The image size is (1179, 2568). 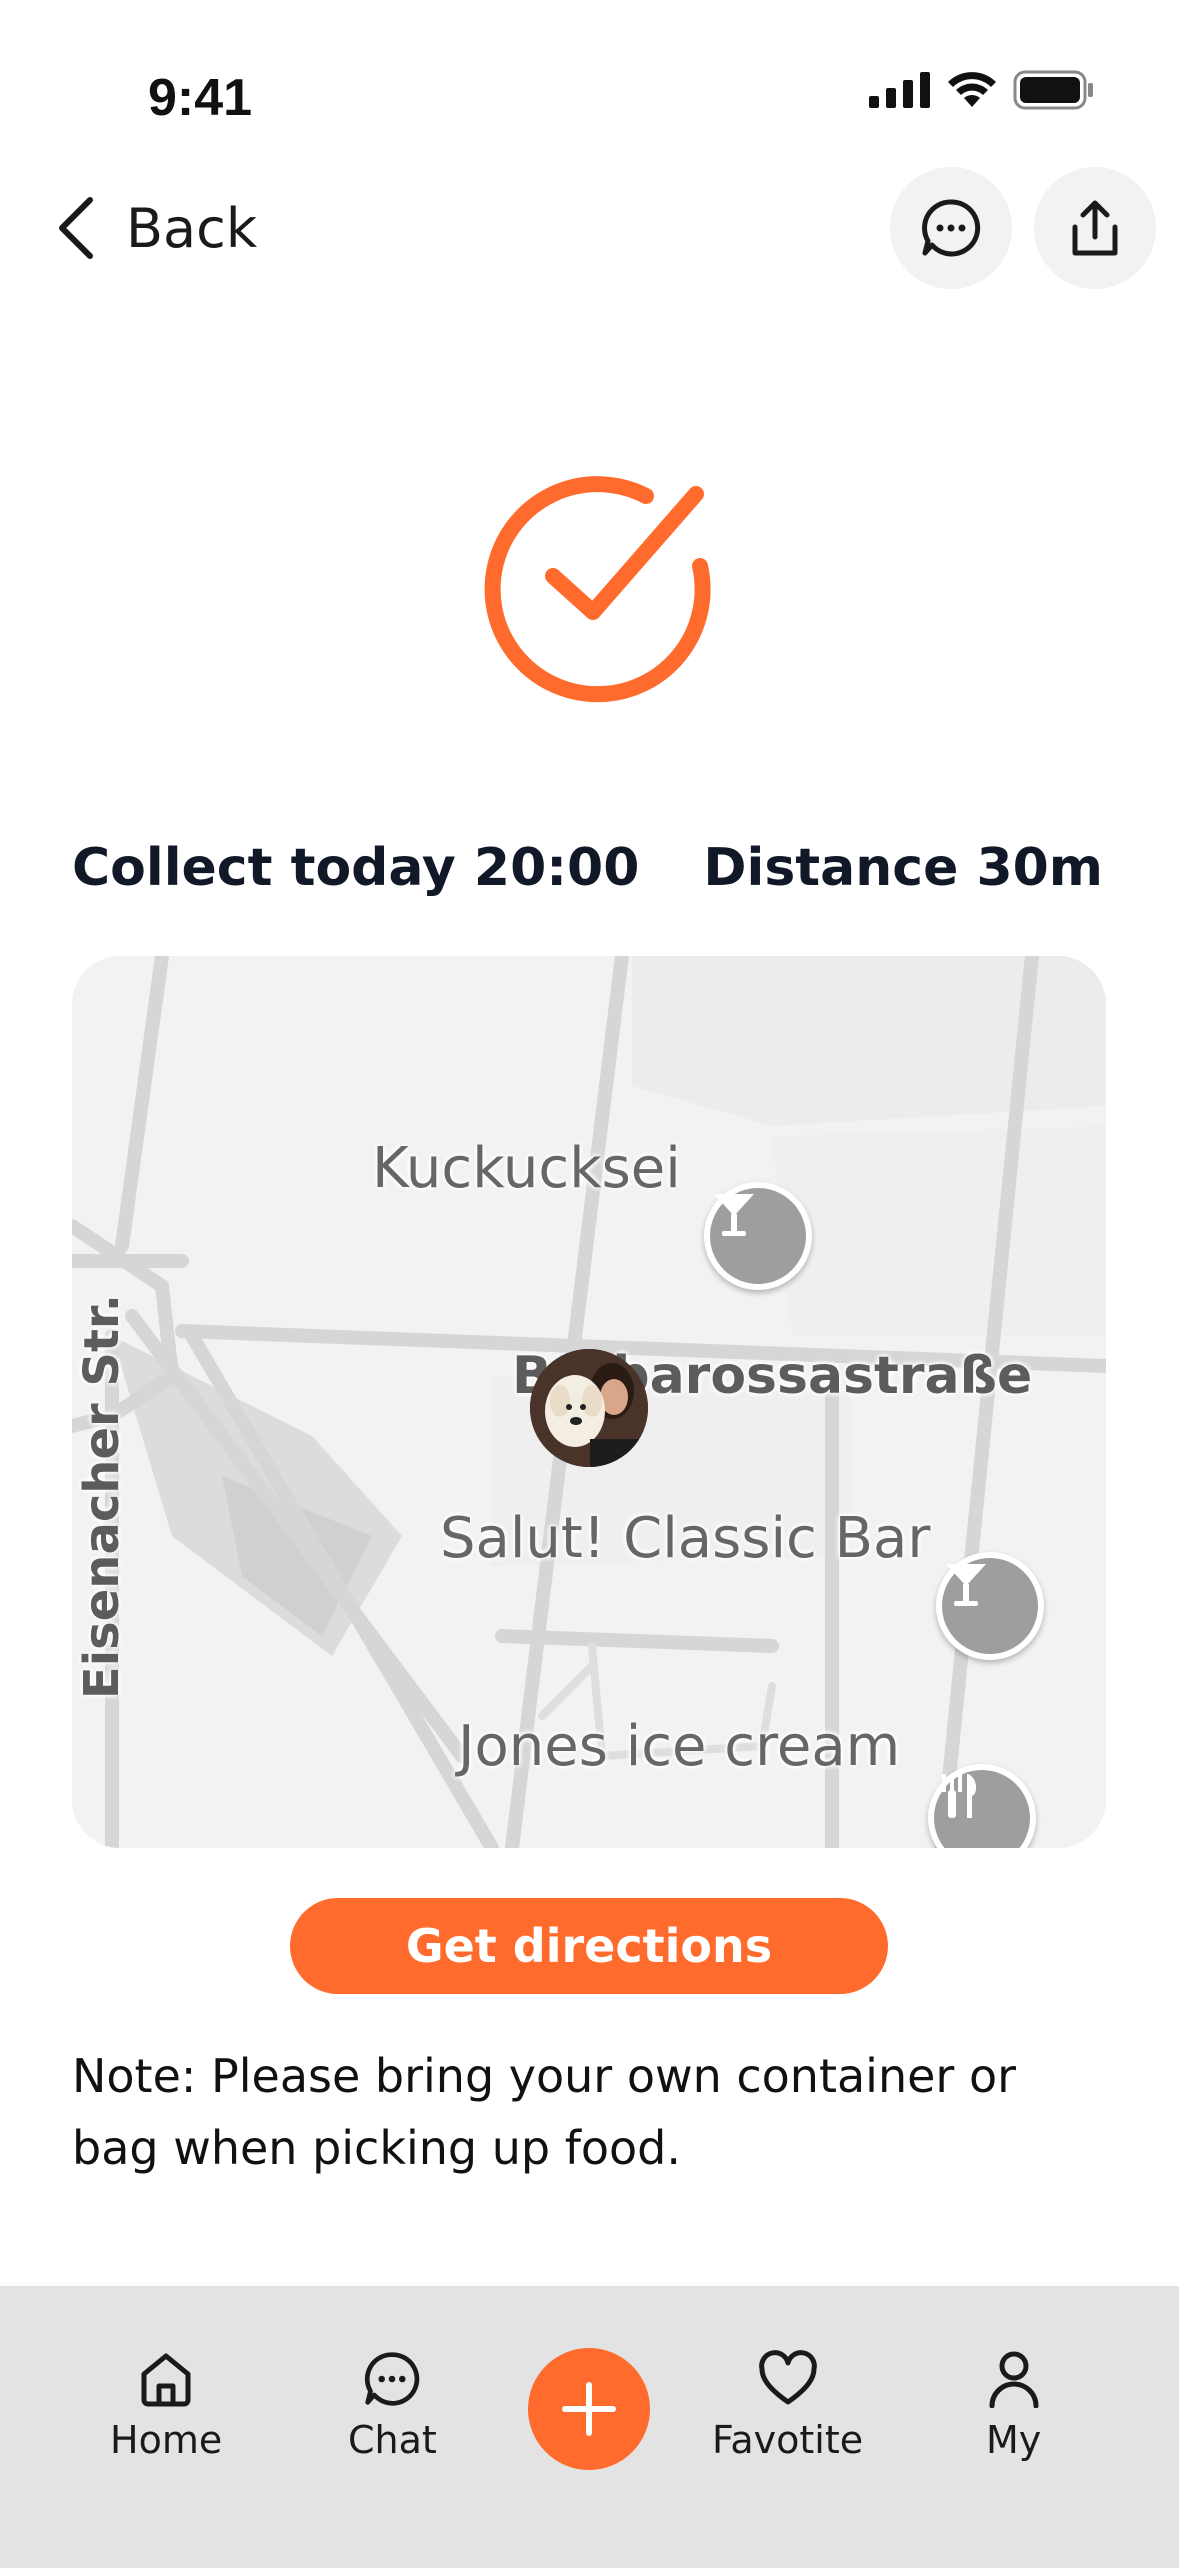 What do you see at coordinates (76, 228) in the screenshot?
I see `chevron-left-icon` at bounding box center [76, 228].